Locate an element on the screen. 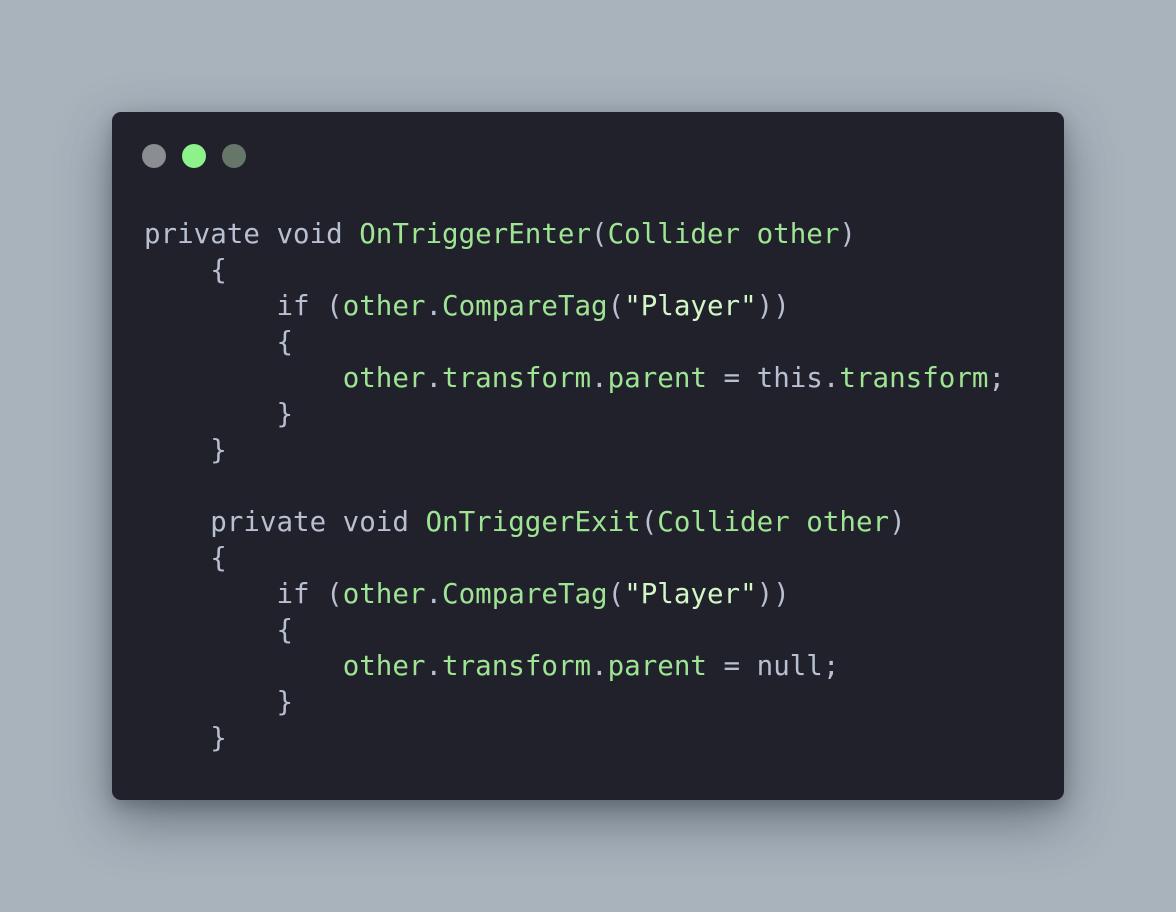 The width and height of the screenshot is (1176, 912). code-token: = this. is located at coordinates (773, 378).